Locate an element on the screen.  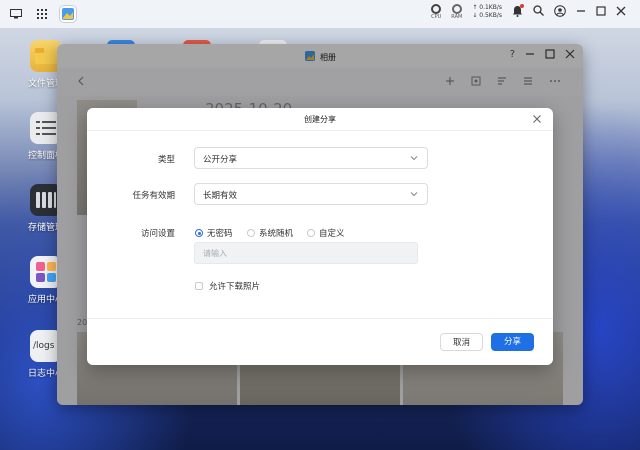
radio-system-random: 系统随机 is located at coordinates (270, 233).